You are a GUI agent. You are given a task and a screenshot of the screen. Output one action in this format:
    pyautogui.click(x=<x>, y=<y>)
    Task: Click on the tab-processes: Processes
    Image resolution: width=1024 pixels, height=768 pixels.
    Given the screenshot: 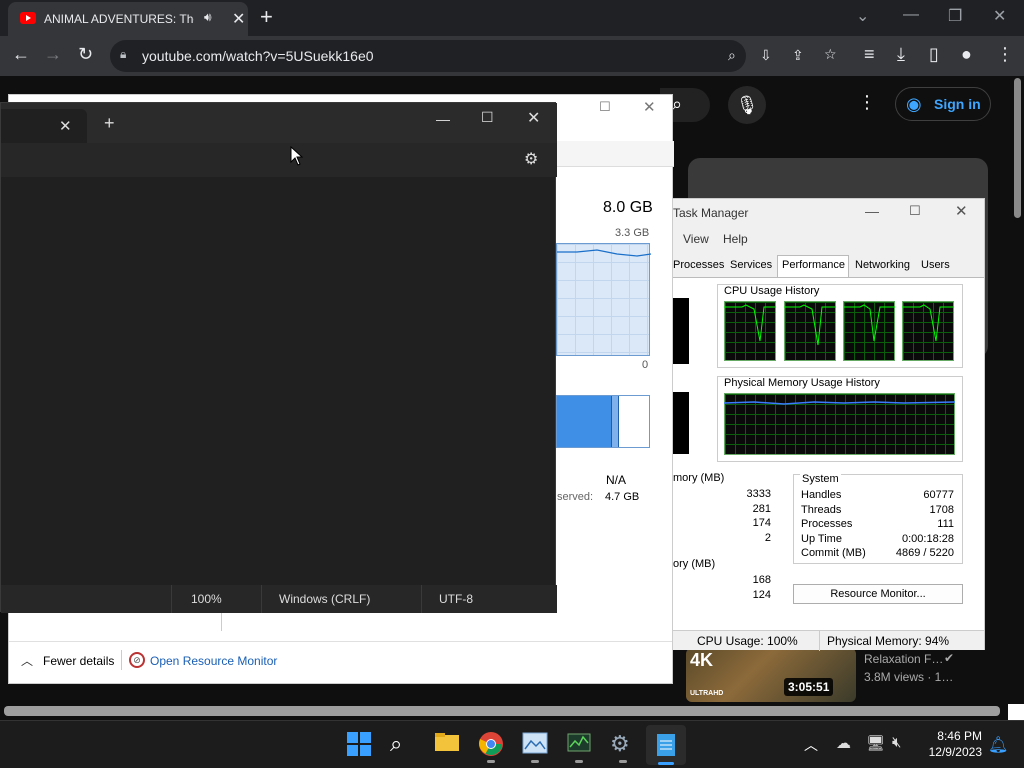 What is the action you would take?
    pyautogui.click(x=698, y=265)
    